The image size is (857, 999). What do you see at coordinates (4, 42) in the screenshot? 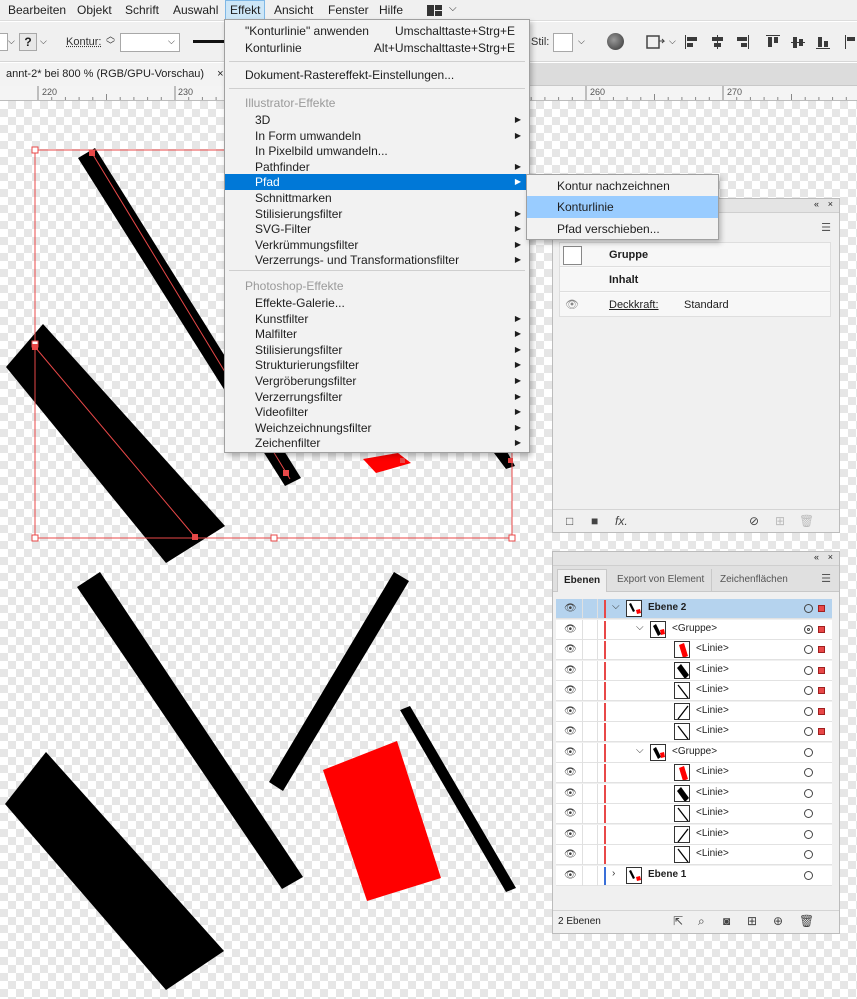
I see `fill-swatch` at bounding box center [4, 42].